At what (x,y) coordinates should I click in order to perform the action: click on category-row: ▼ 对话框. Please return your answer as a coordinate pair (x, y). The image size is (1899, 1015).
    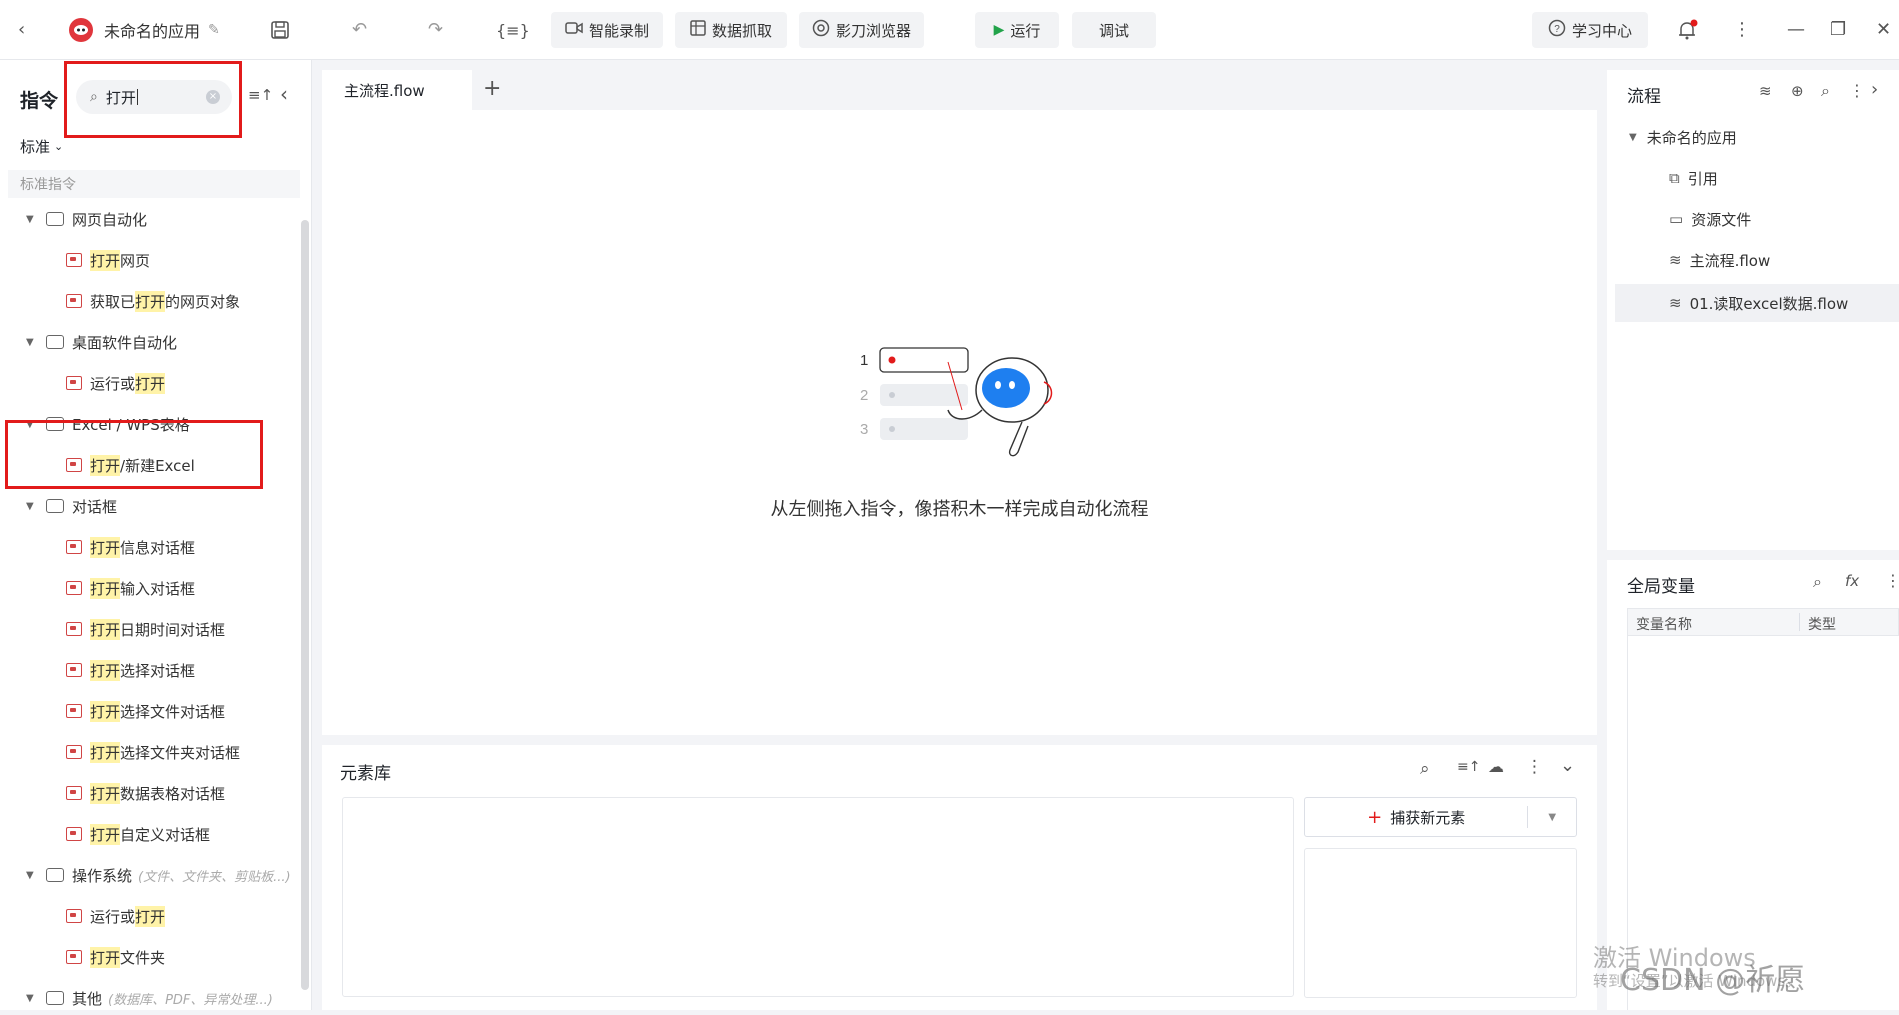
    Looking at the image, I should click on (150, 506).